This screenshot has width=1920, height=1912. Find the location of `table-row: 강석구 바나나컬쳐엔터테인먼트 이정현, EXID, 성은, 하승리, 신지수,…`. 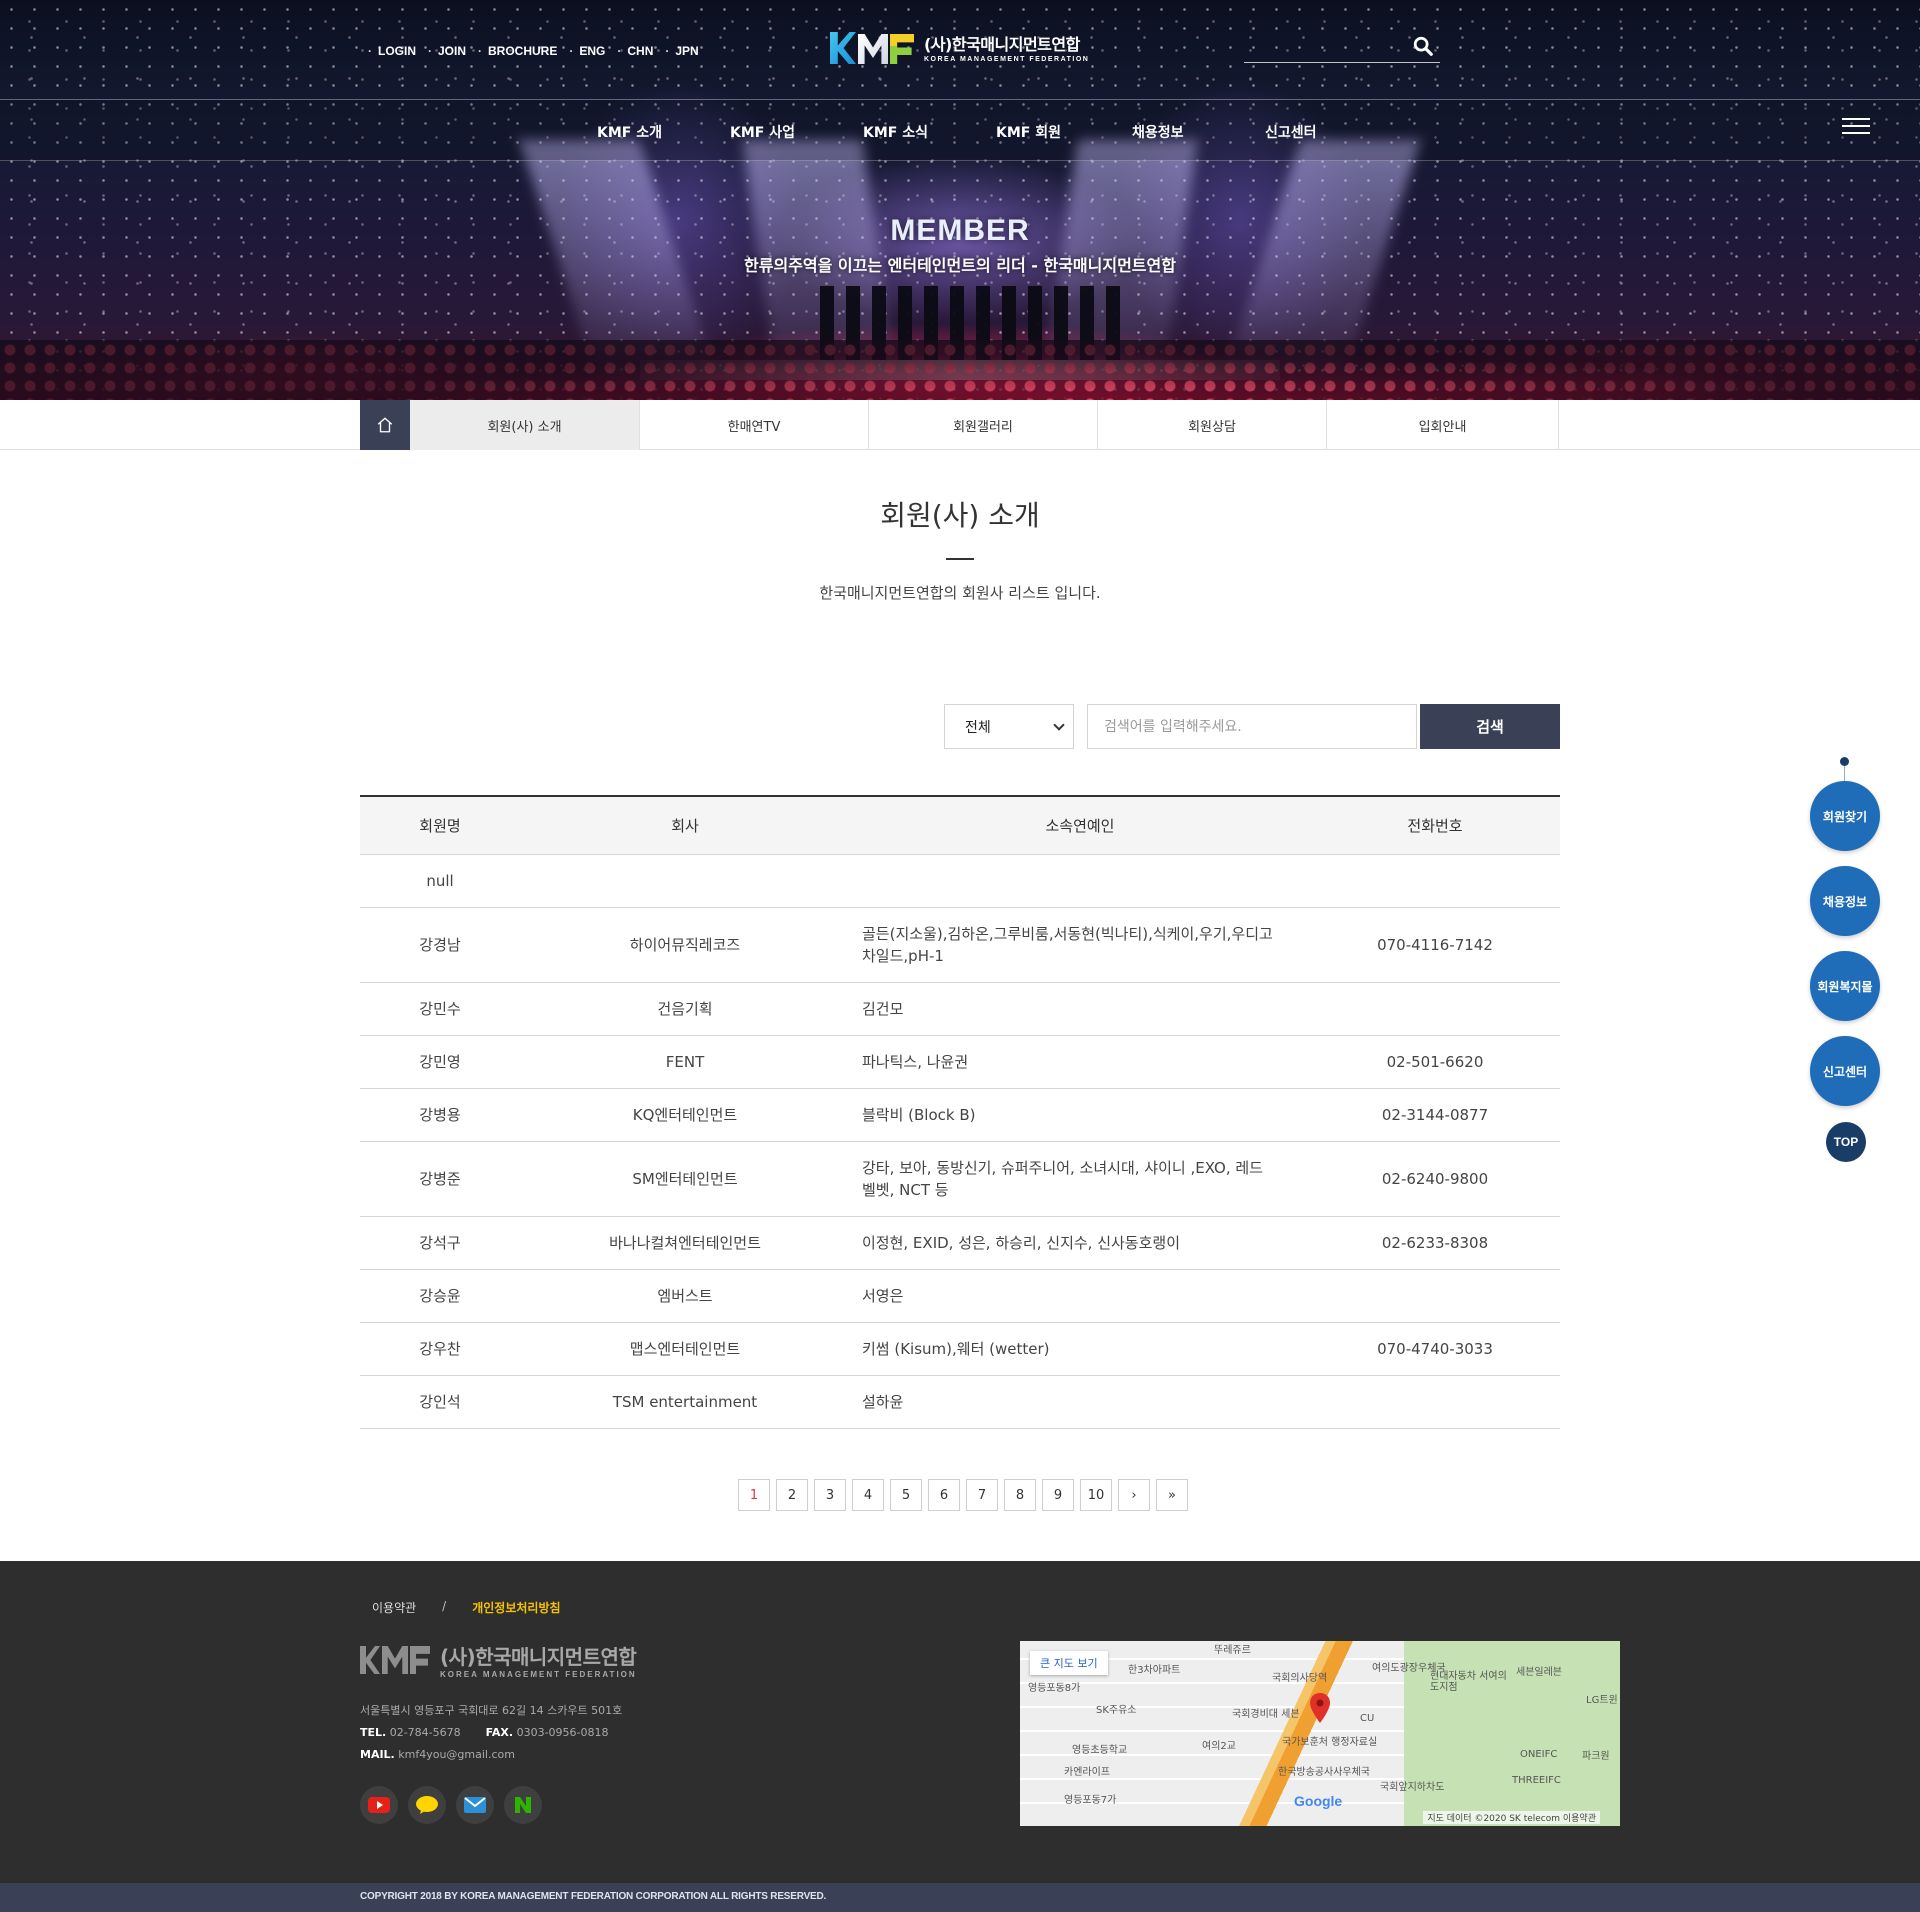

table-row: 강석구 바나나컬쳐엔터테인먼트 이정현, EXID, 성은, 하승리, 신지수,… is located at coordinates (960, 1243).